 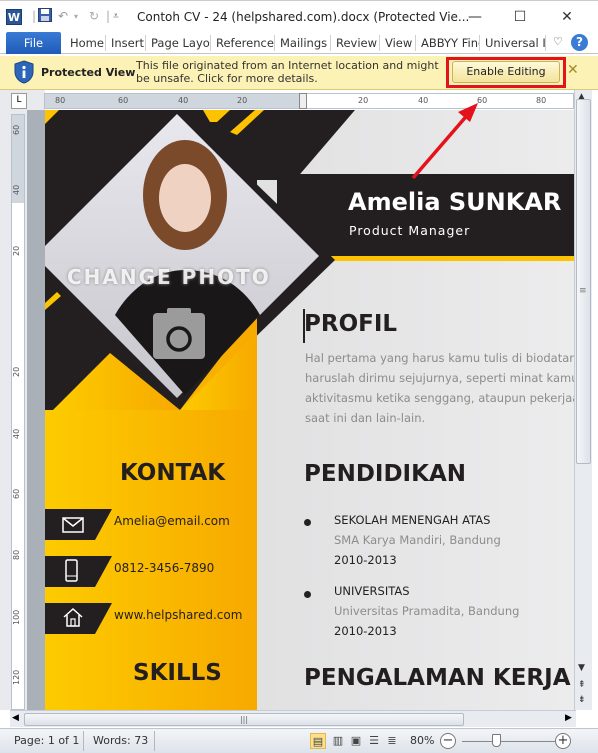 What do you see at coordinates (417, 540) in the screenshot?
I see `edu-school: SMA Karya Mandiri, Bandung` at bounding box center [417, 540].